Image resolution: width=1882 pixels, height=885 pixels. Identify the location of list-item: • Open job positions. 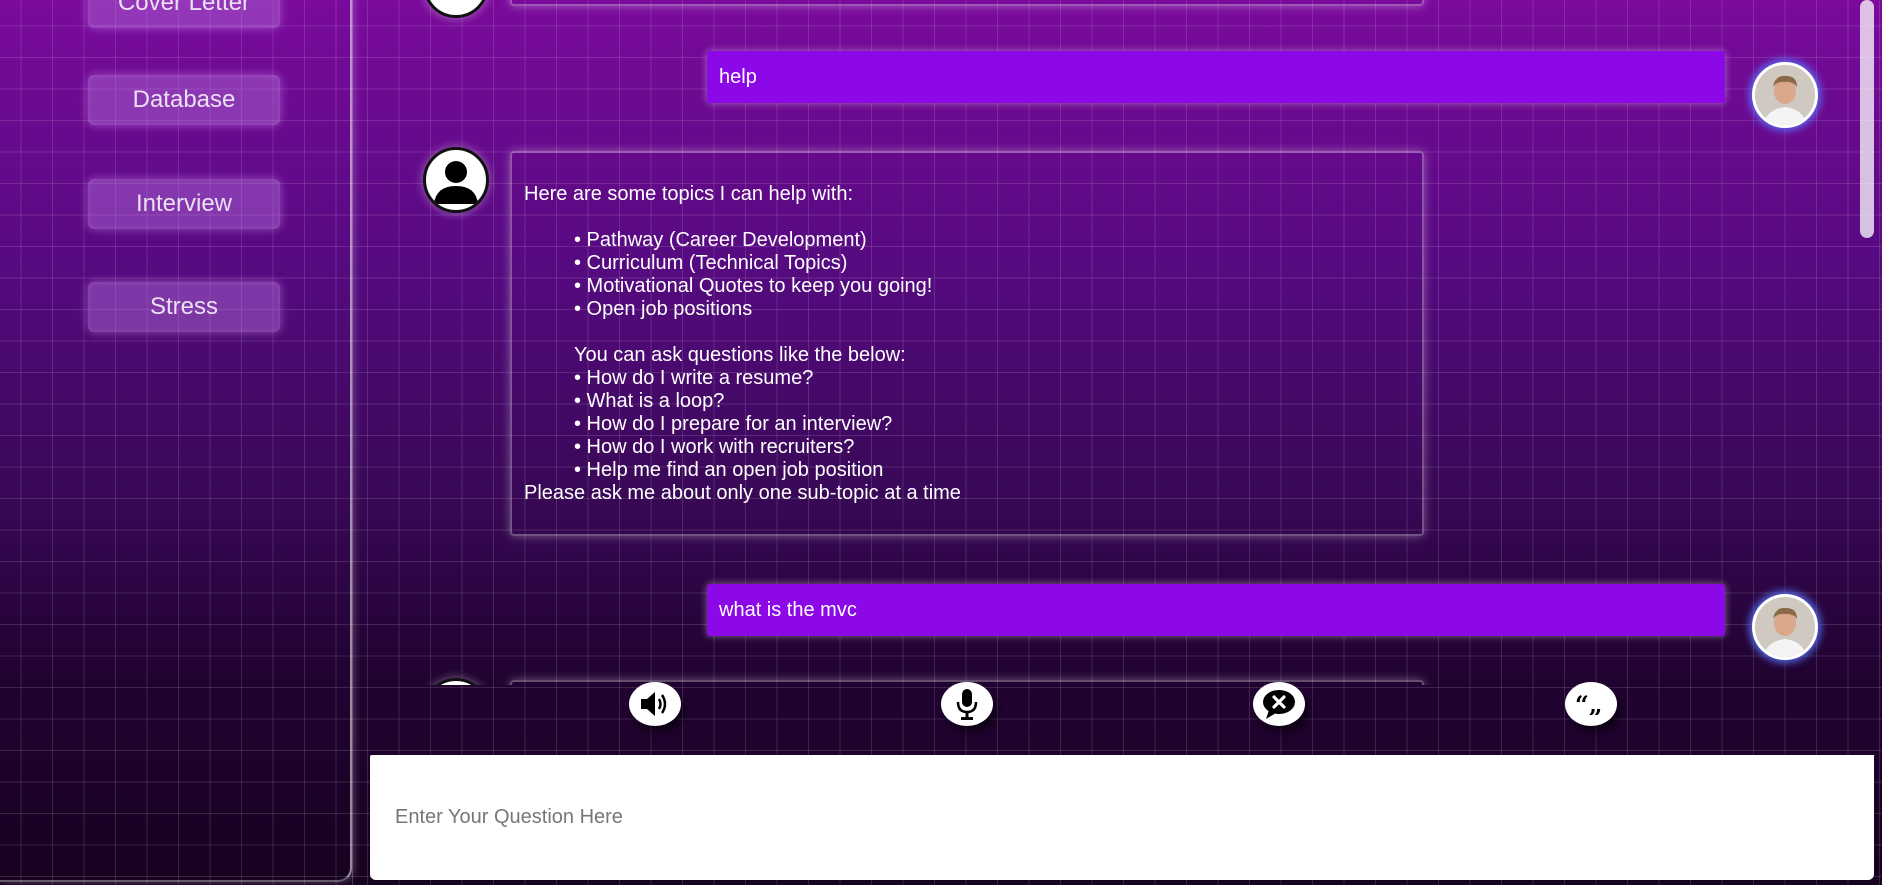
(663, 309).